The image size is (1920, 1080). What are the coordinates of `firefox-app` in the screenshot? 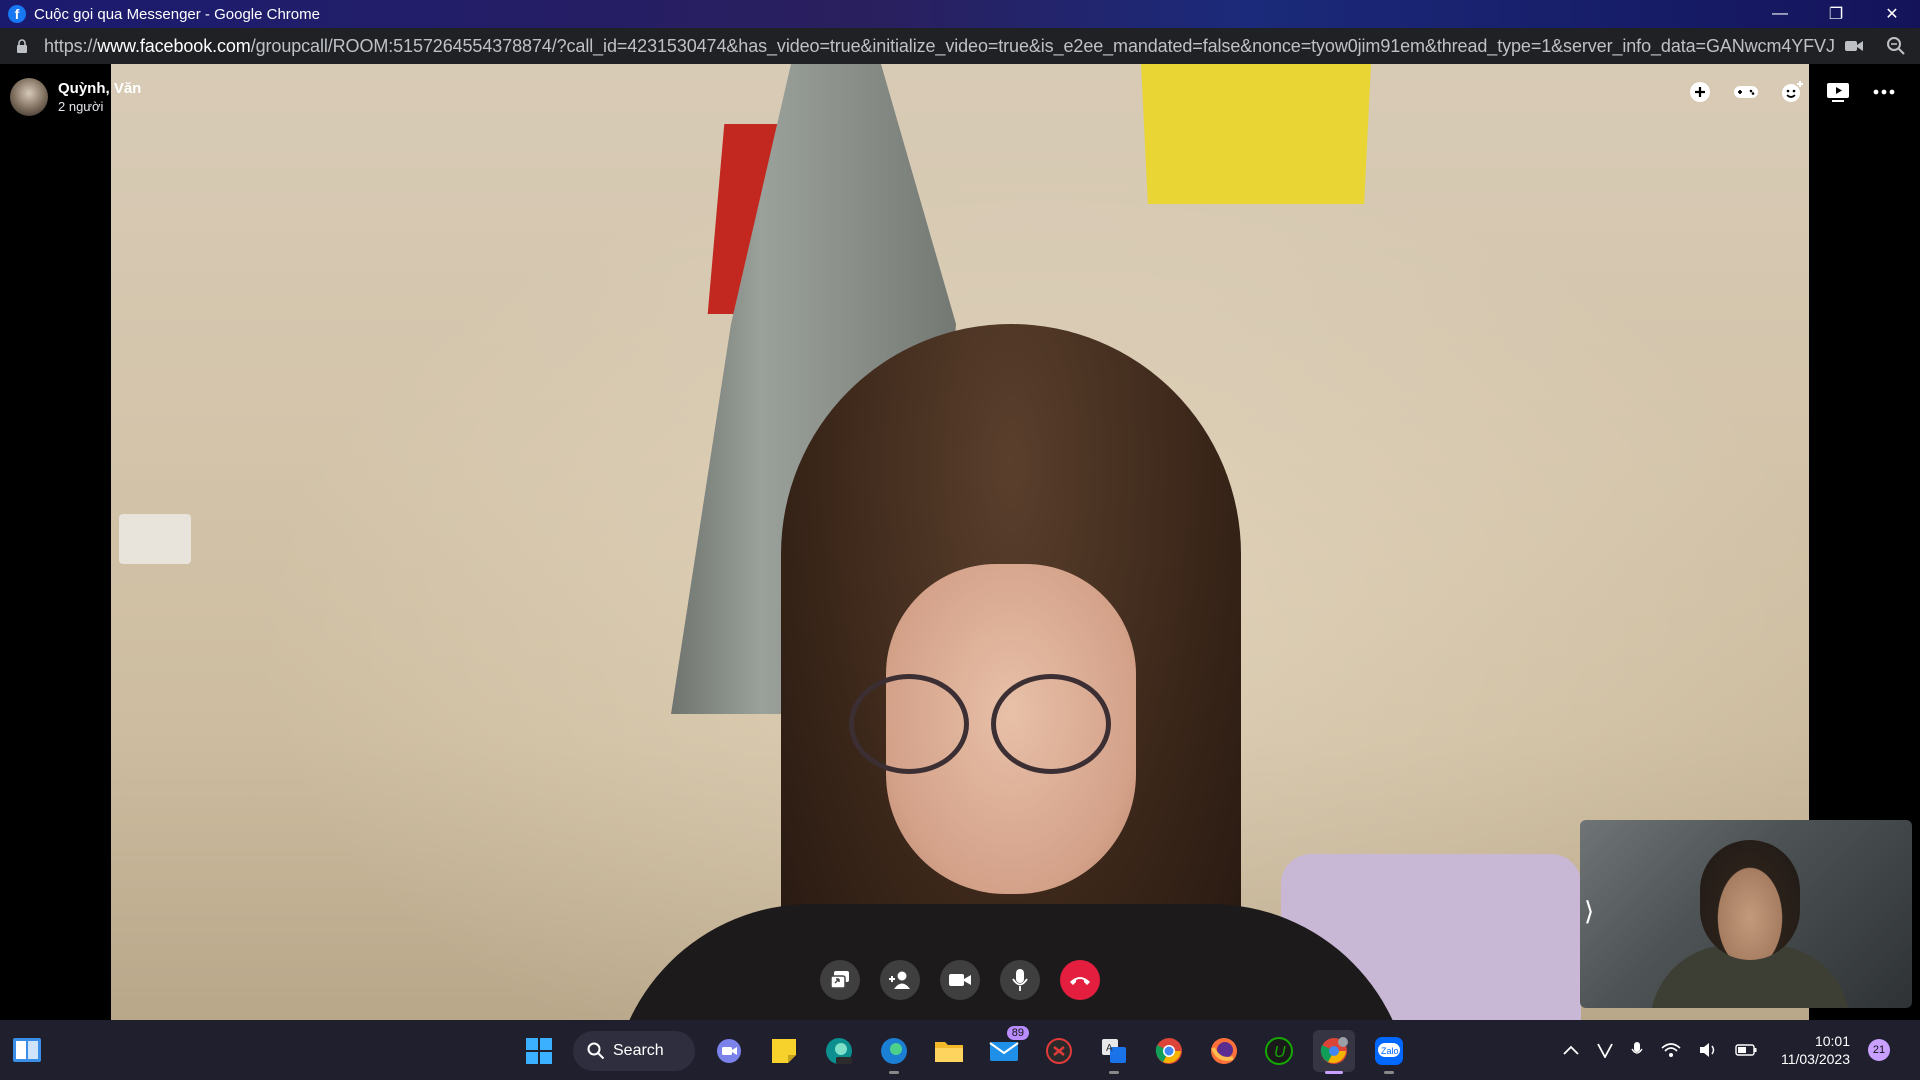 It's located at (1224, 1051).